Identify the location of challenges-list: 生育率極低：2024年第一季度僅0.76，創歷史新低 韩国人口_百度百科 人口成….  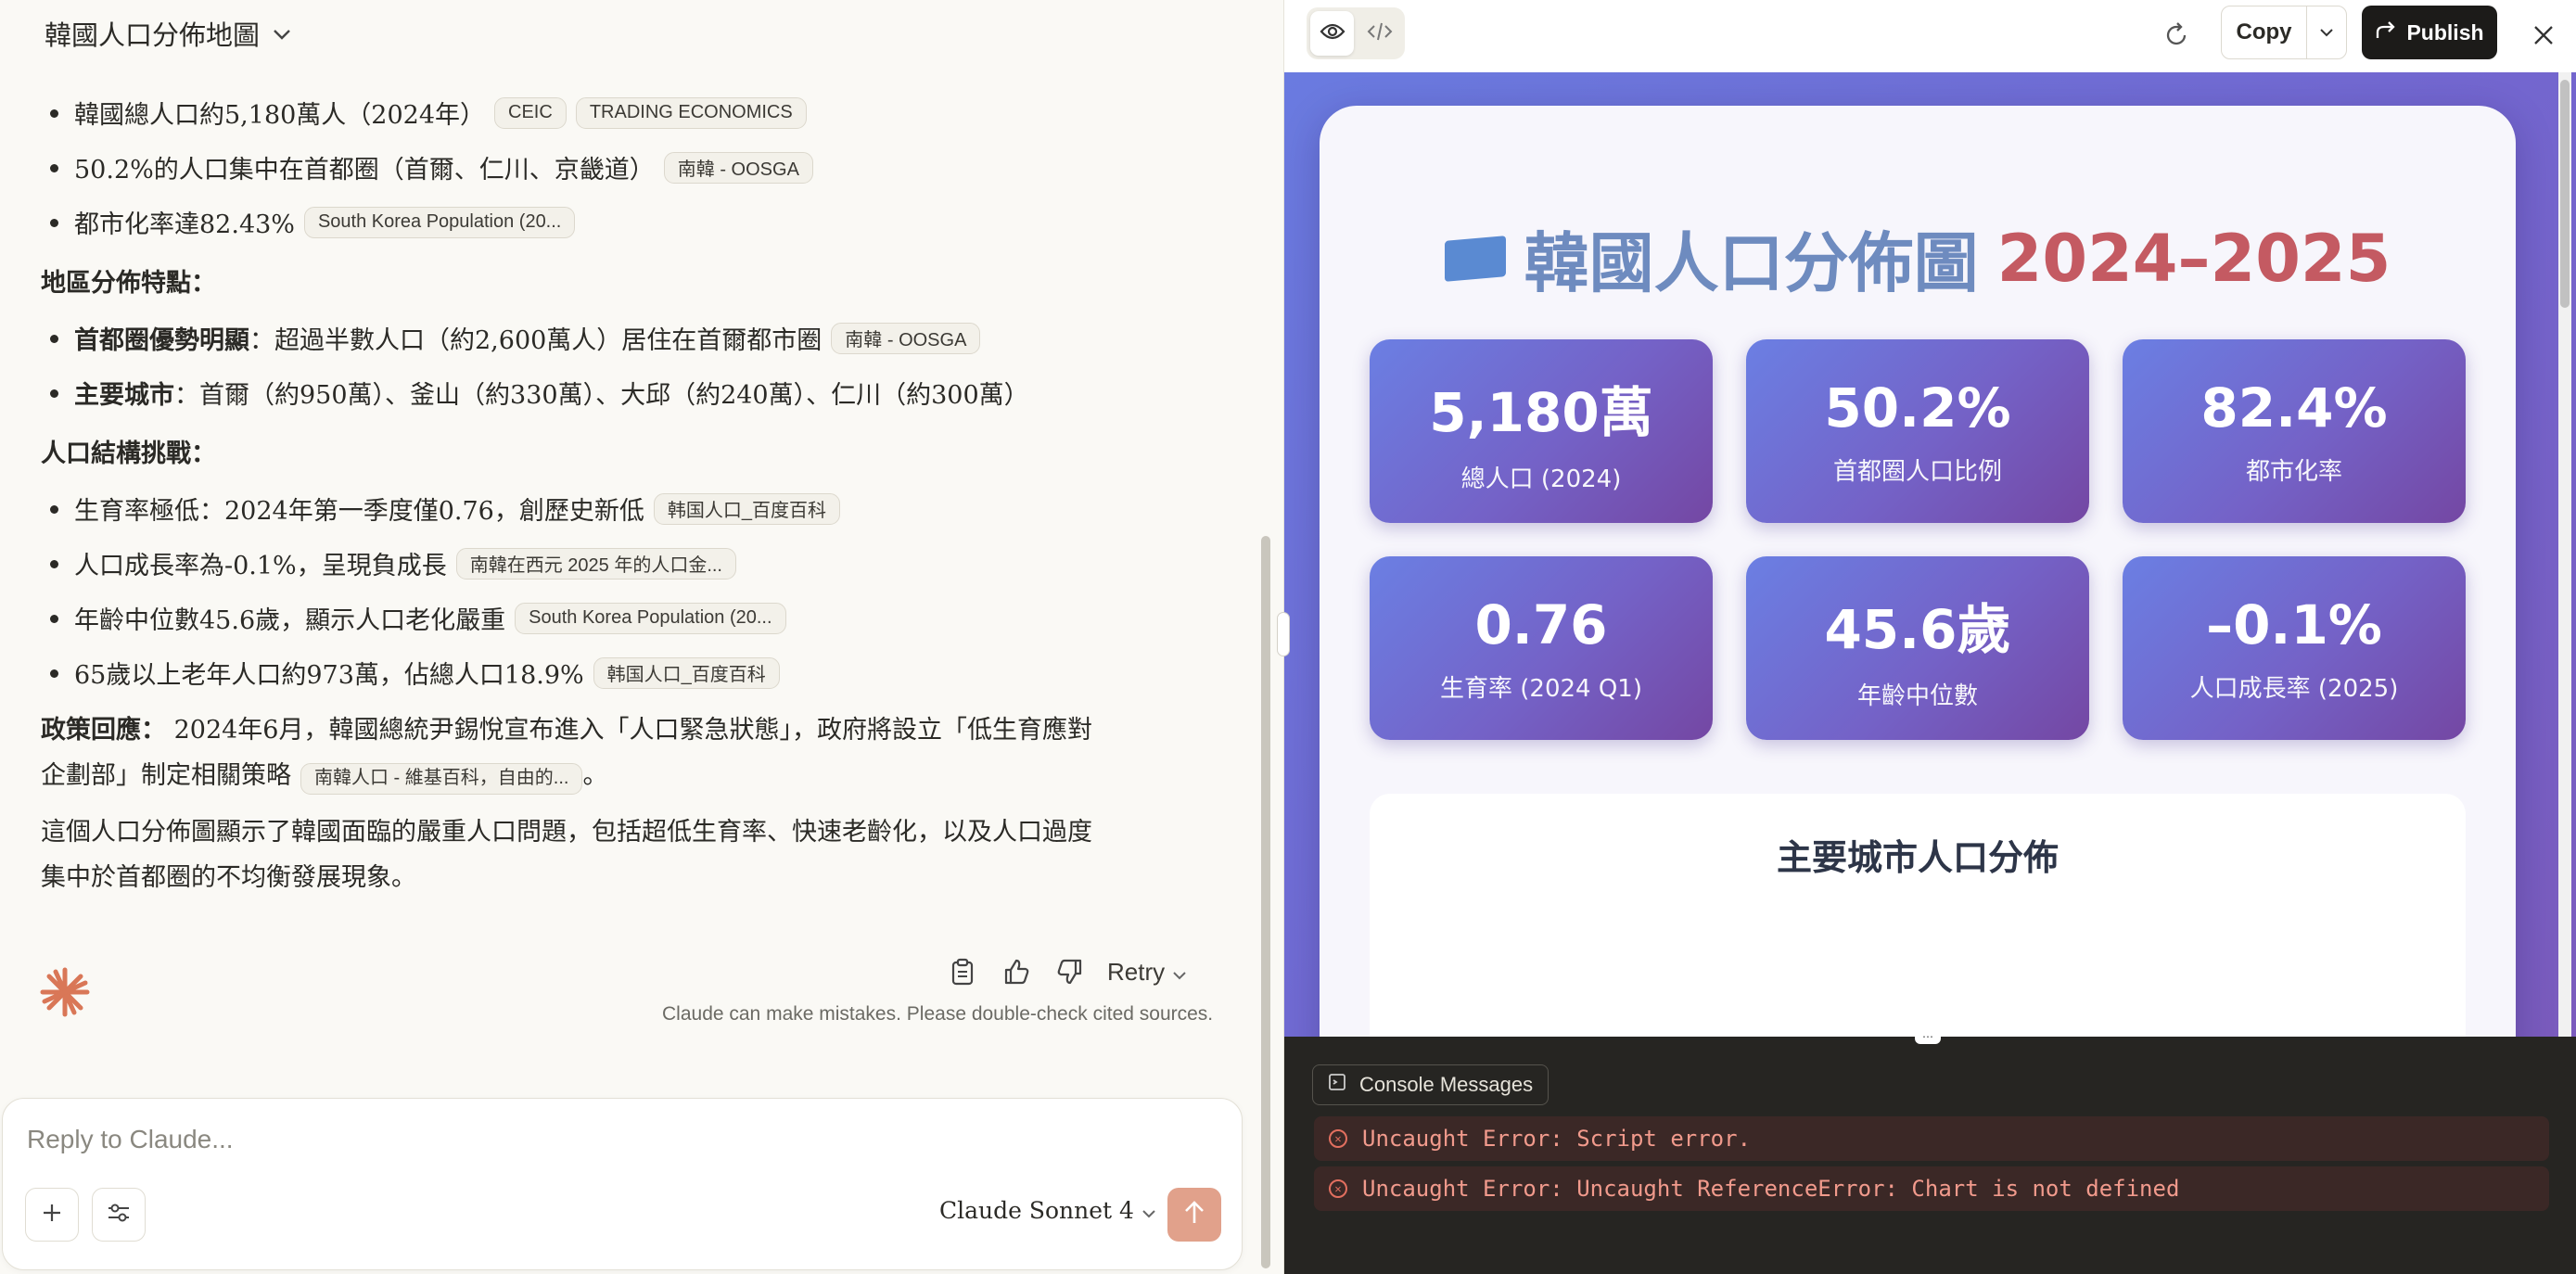
(625, 591).